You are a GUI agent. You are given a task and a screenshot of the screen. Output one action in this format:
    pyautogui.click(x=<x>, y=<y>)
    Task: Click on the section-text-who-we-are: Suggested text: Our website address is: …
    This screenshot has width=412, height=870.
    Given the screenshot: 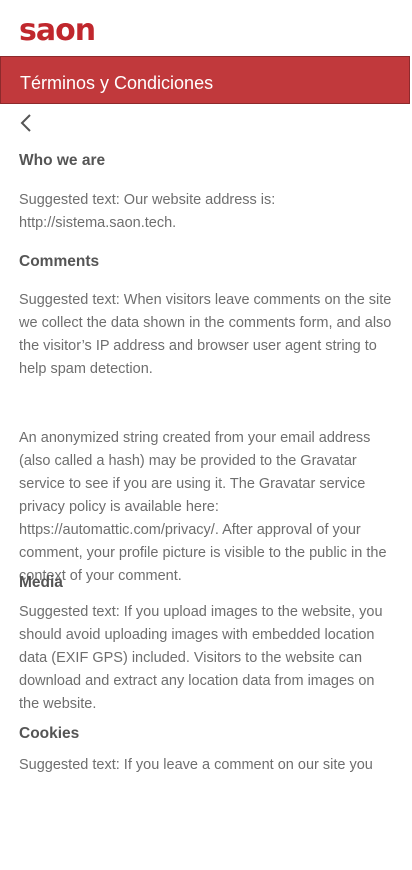 What is the action you would take?
    pyautogui.click(x=147, y=211)
    